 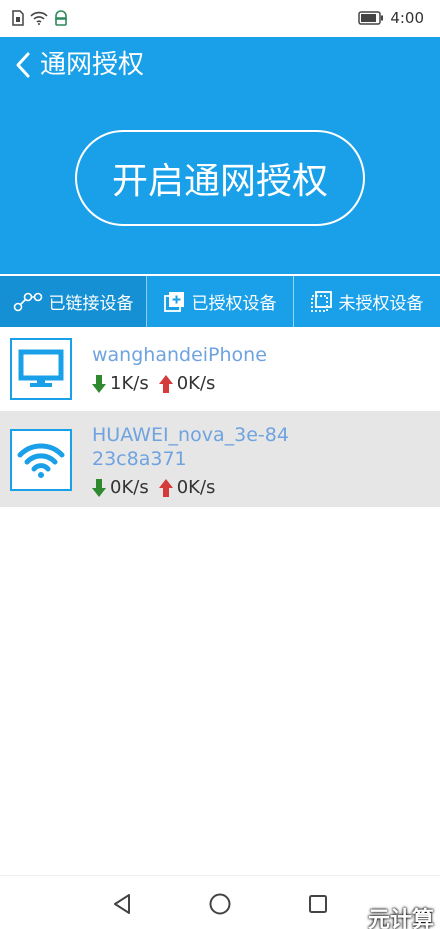 I want to click on back-button, so click(x=23, y=65).